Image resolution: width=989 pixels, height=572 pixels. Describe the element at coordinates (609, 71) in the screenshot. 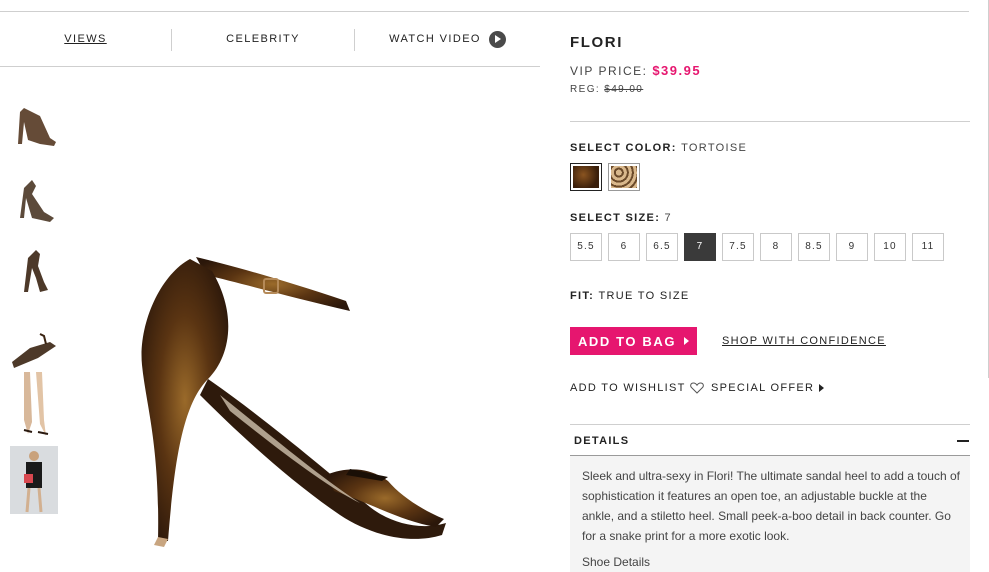

I see `vip-price-label: VIP PRICE:` at that location.